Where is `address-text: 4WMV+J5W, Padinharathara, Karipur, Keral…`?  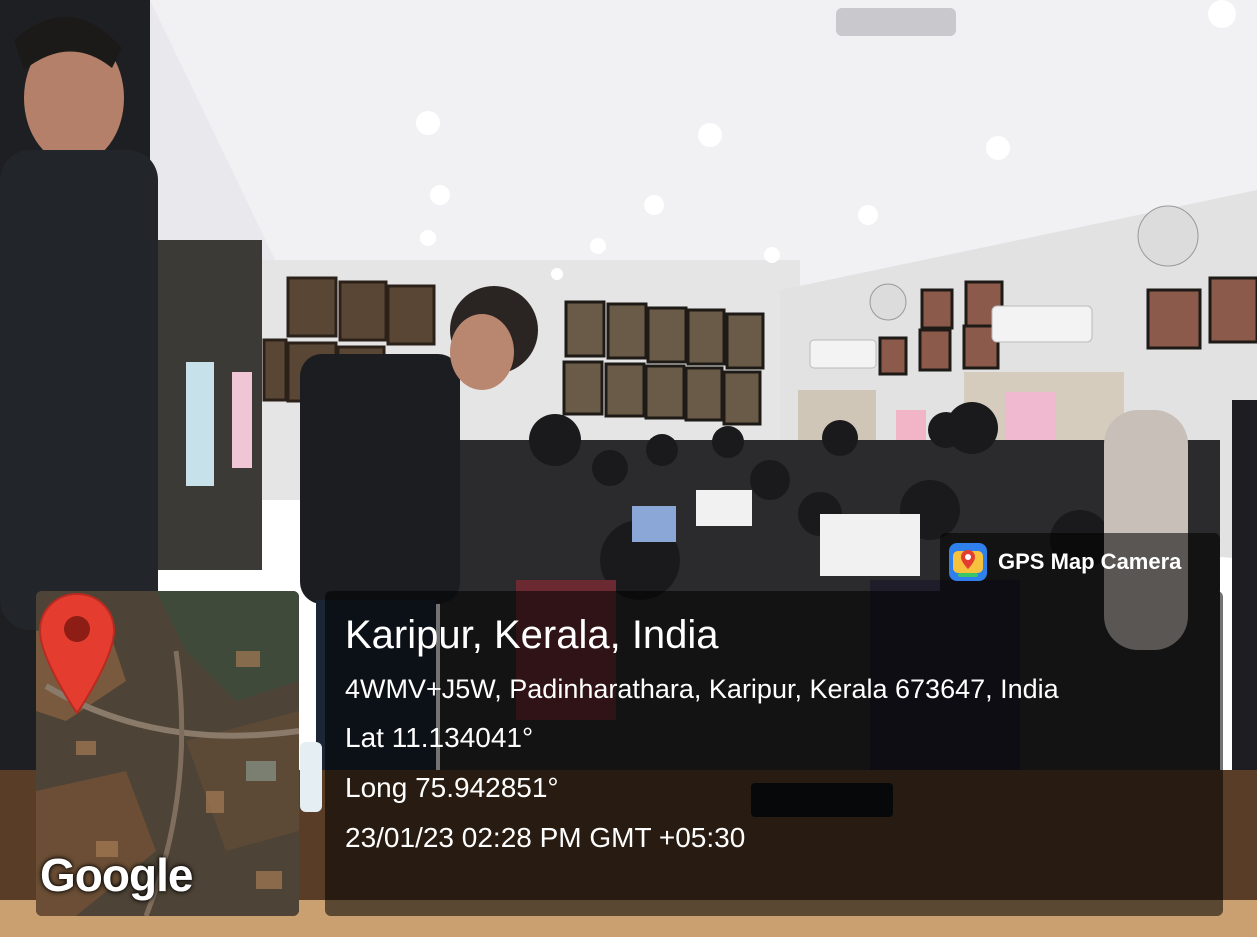 address-text: 4WMV+J5W, Padinharathara, Karipur, Keral… is located at coordinates (702, 689).